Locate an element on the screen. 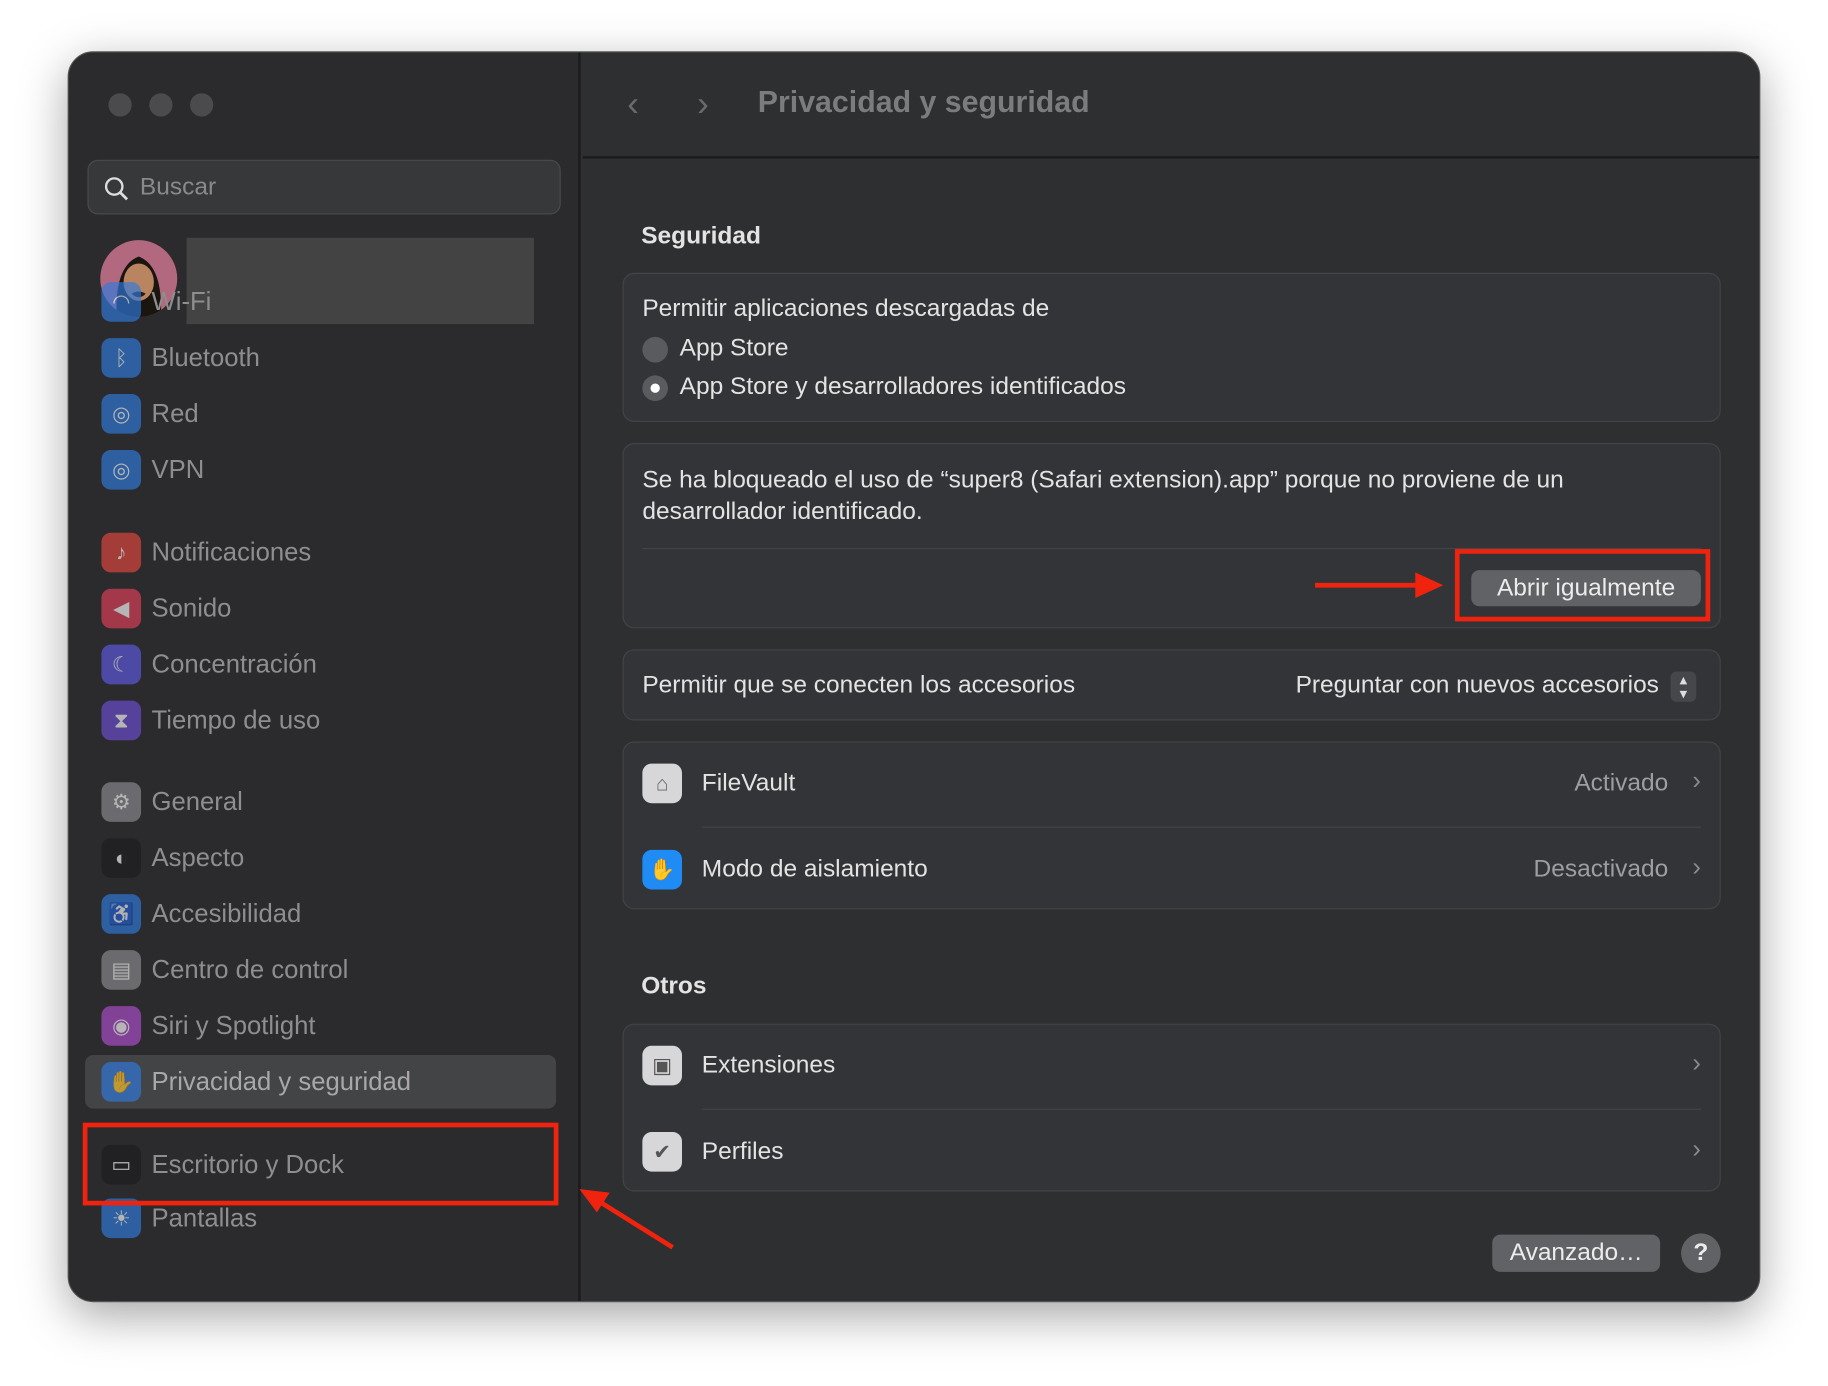 This screenshot has width=1828, height=1386. arrow-up-left-icon is located at coordinates (594, 1201).